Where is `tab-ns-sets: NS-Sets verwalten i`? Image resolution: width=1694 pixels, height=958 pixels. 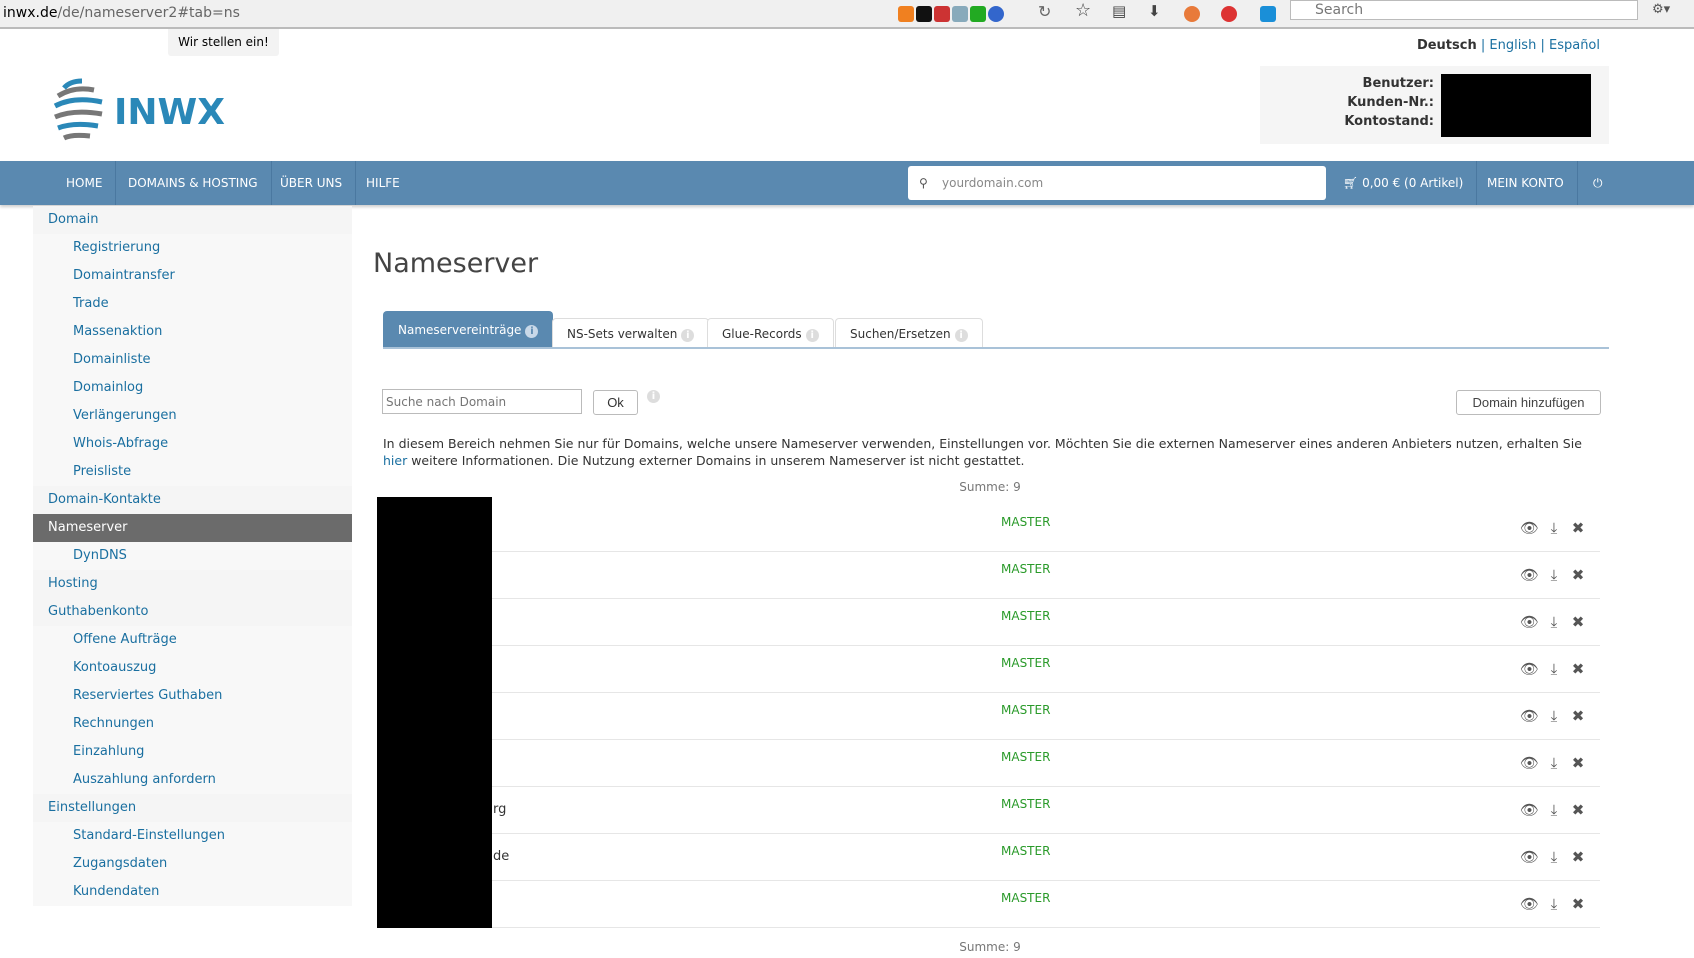
tab-ns-sets: NS-Sets verwalten i is located at coordinates (631, 333).